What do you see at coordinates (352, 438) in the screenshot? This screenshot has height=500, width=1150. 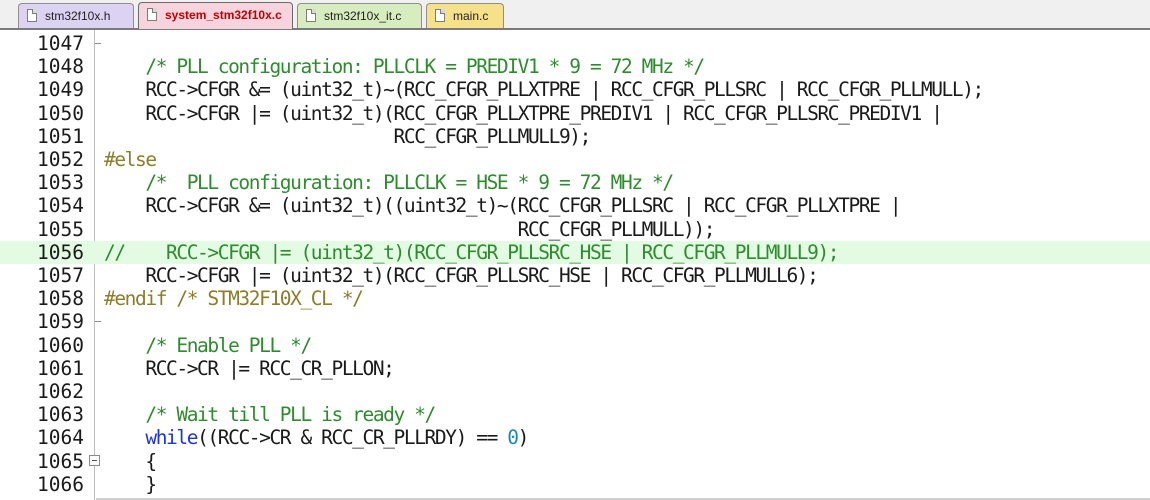 I see `code-token: ((RCC->CR & RCC_CR_PLLRDY) ==` at bounding box center [352, 438].